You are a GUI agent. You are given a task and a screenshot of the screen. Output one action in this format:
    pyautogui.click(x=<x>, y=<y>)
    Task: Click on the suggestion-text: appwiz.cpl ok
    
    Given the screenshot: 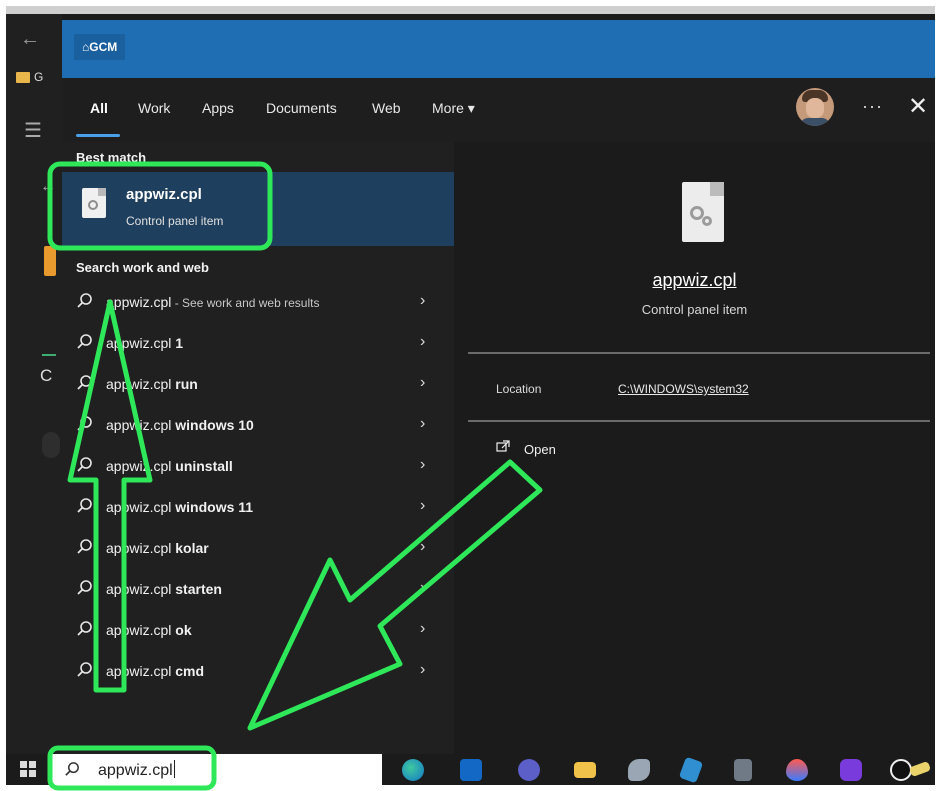 What is the action you would take?
    pyautogui.click(x=149, y=630)
    